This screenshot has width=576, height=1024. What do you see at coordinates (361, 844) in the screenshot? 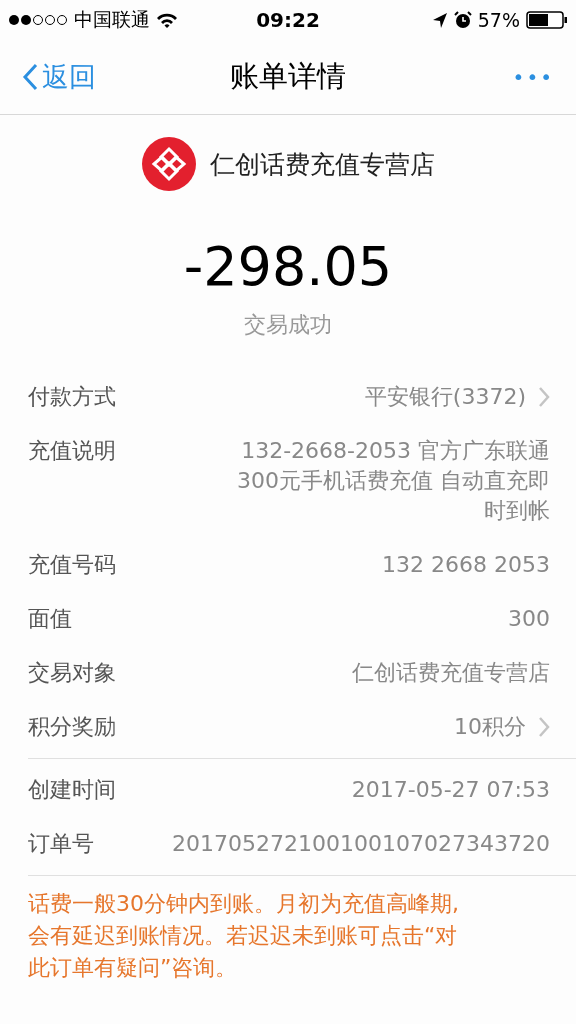
I see `field-value: 201705272100100107027343720` at bounding box center [361, 844].